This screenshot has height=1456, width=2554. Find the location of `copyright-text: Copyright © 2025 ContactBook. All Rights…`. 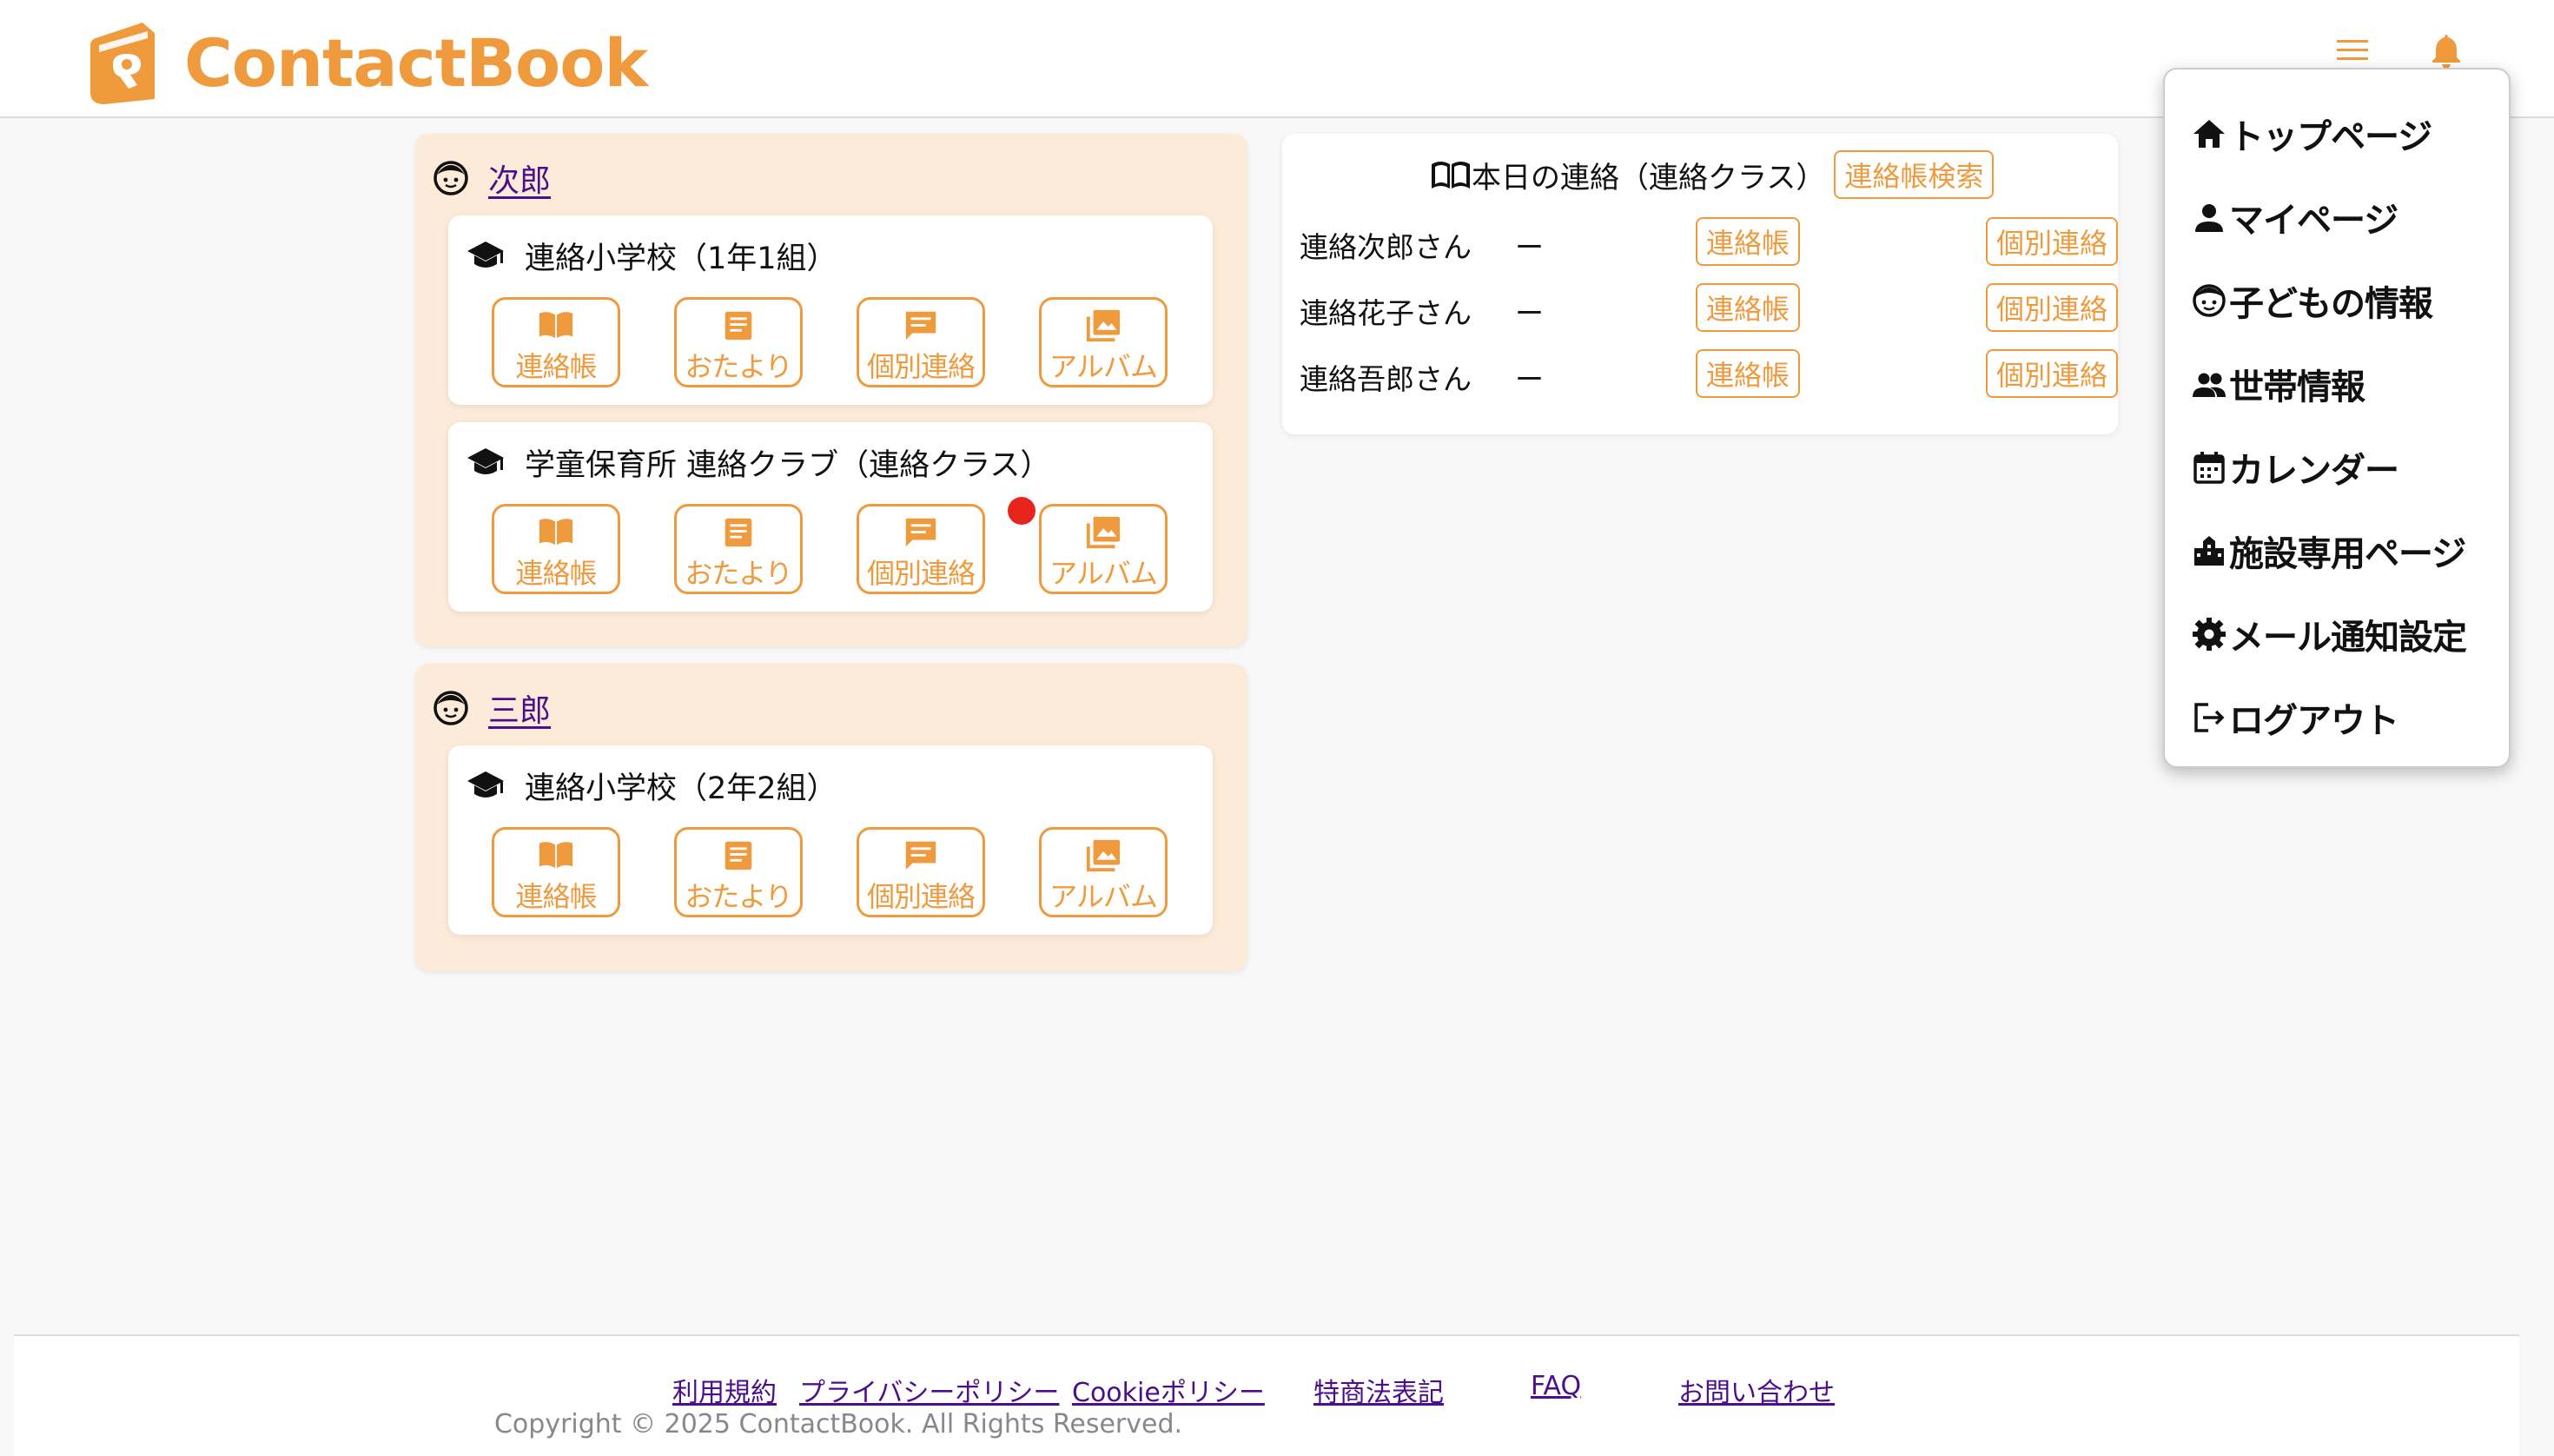

copyright-text: Copyright © 2025 ContactBook. All Rights… is located at coordinates (838, 1424).